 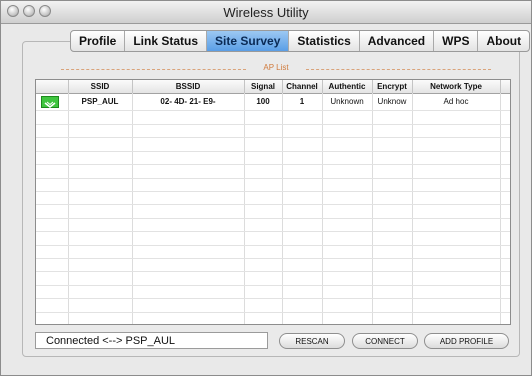 What do you see at coordinates (392, 86) in the screenshot?
I see `column-header-encrypt: Encrypt` at bounding box center [392, 86].